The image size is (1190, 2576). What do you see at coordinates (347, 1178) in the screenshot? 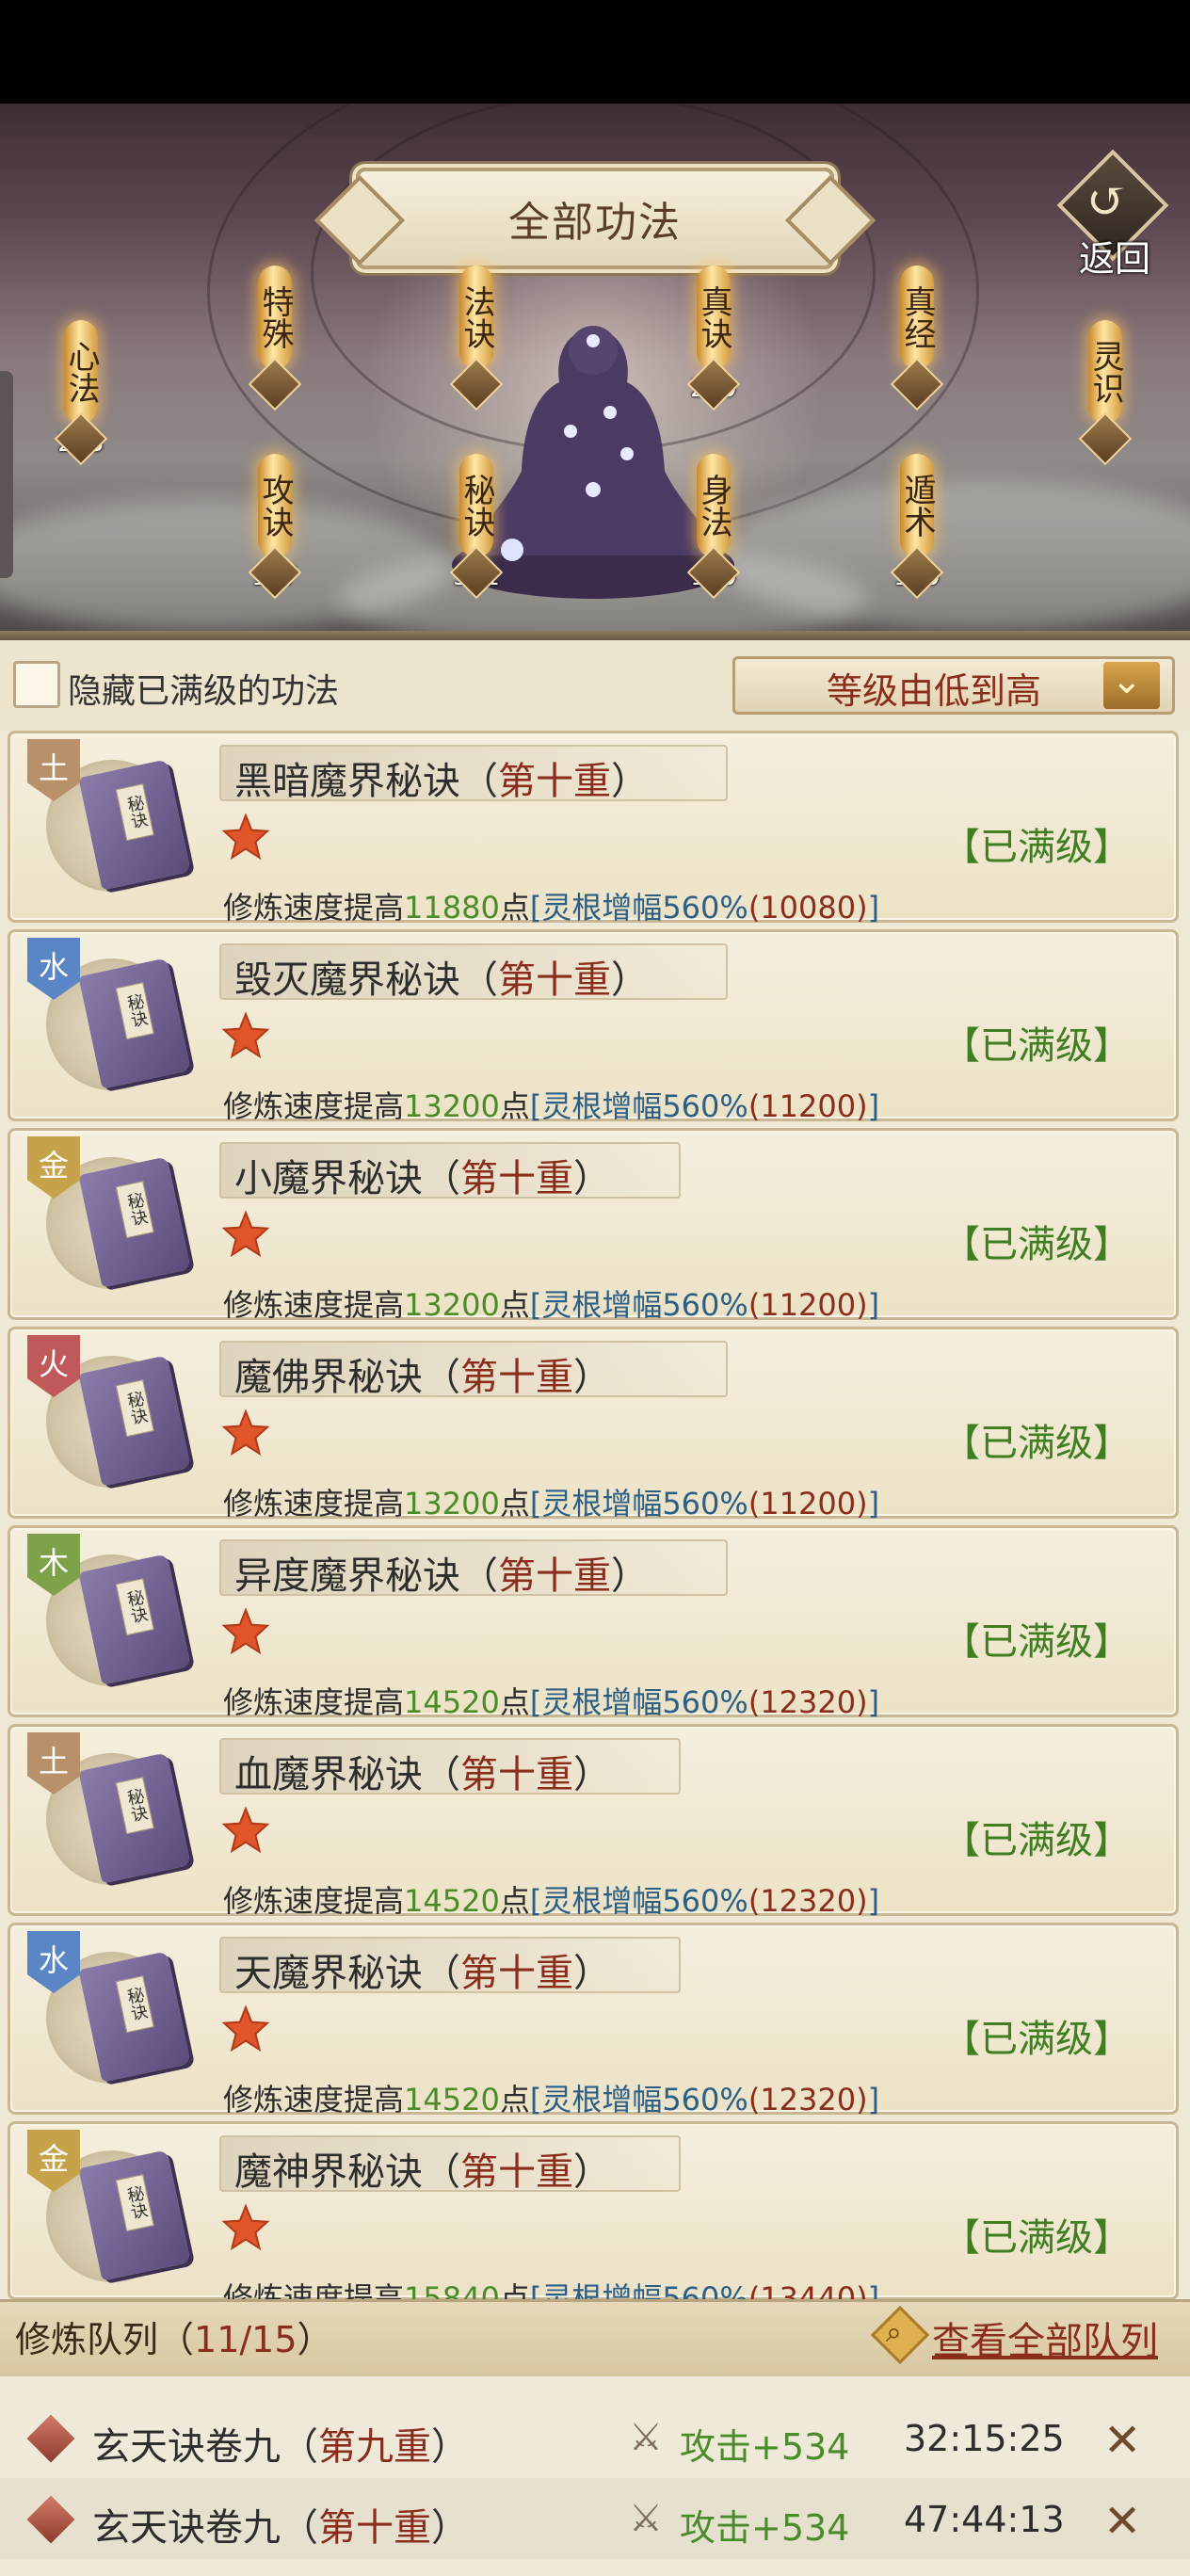
I see `skill-name: 小魔界秘诀（` at bounding box center [347, 1178].